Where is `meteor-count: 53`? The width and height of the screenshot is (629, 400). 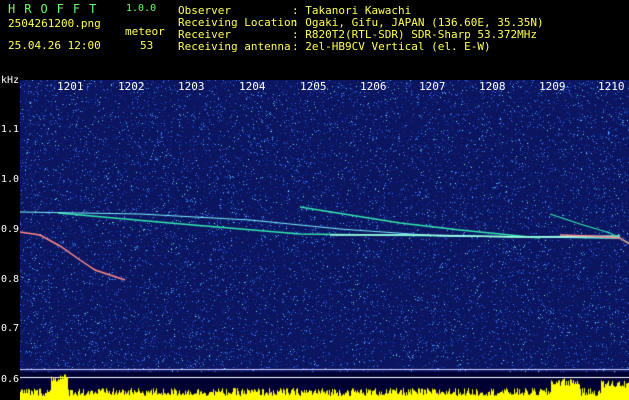 meteor-count: 53 is located at coordinates (147, 45).